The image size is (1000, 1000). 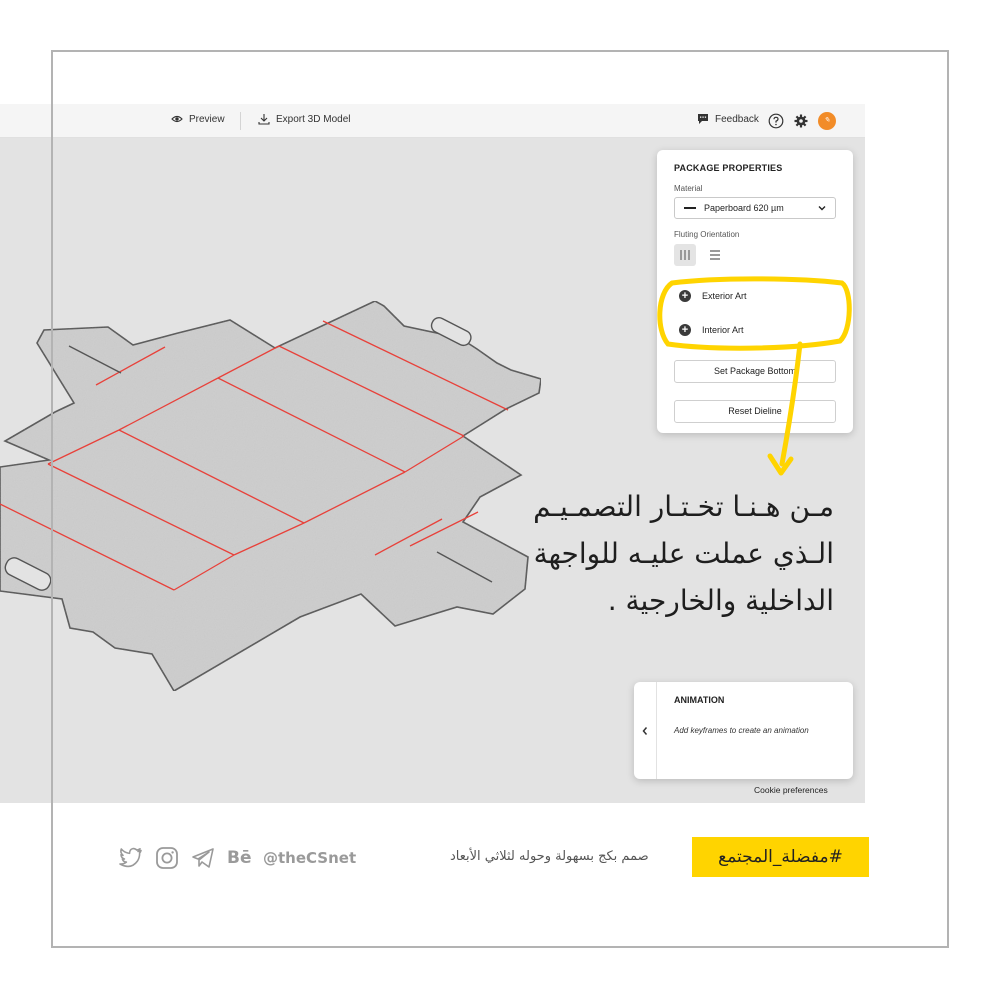 I want to click on social-icons: Bē, so click(x=185, y=858).